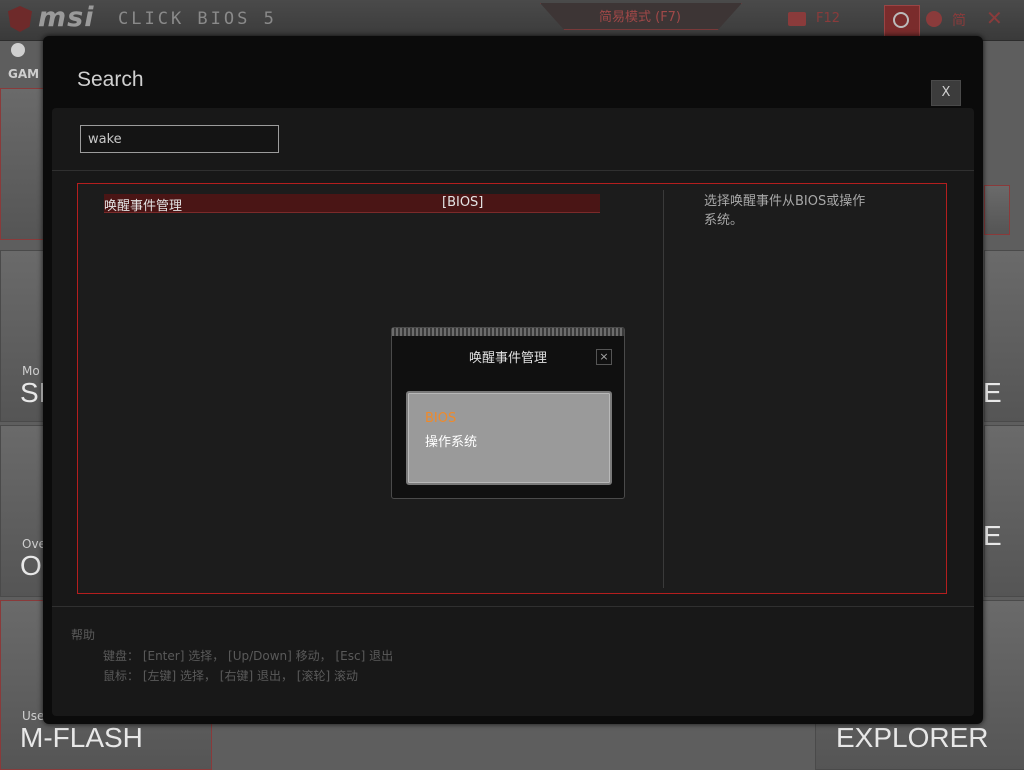 Image resolution: width=1024 pixels, height=770 pixels. What do you see at coordinates (230, 676) in the screenshot?
I see `help-mouse-line: 鼠标： [左键] 选择， [右键] 退出， [滚轮] 滚动` at bounding box center [230, 676].